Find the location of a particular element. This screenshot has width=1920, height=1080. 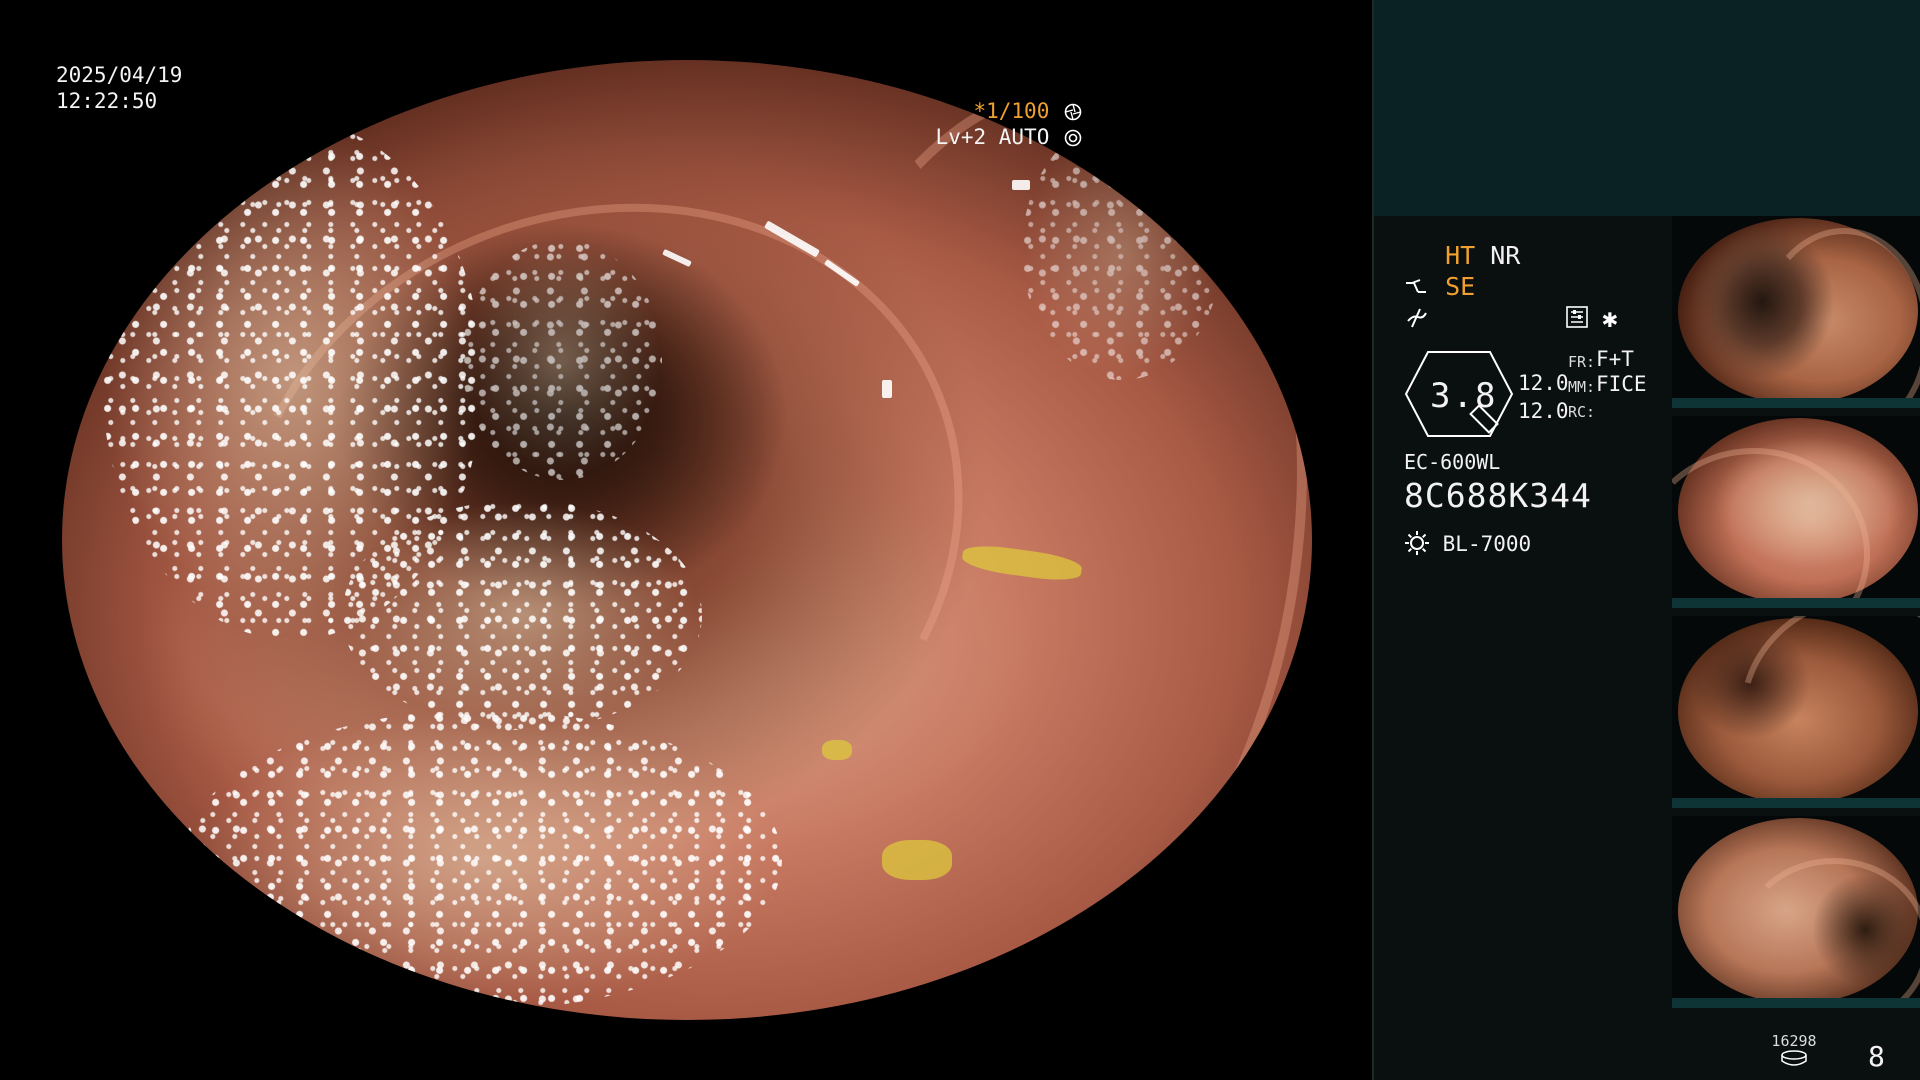

zoom-scale-indicator: 3.8 is located at coordinates (1459, 394).